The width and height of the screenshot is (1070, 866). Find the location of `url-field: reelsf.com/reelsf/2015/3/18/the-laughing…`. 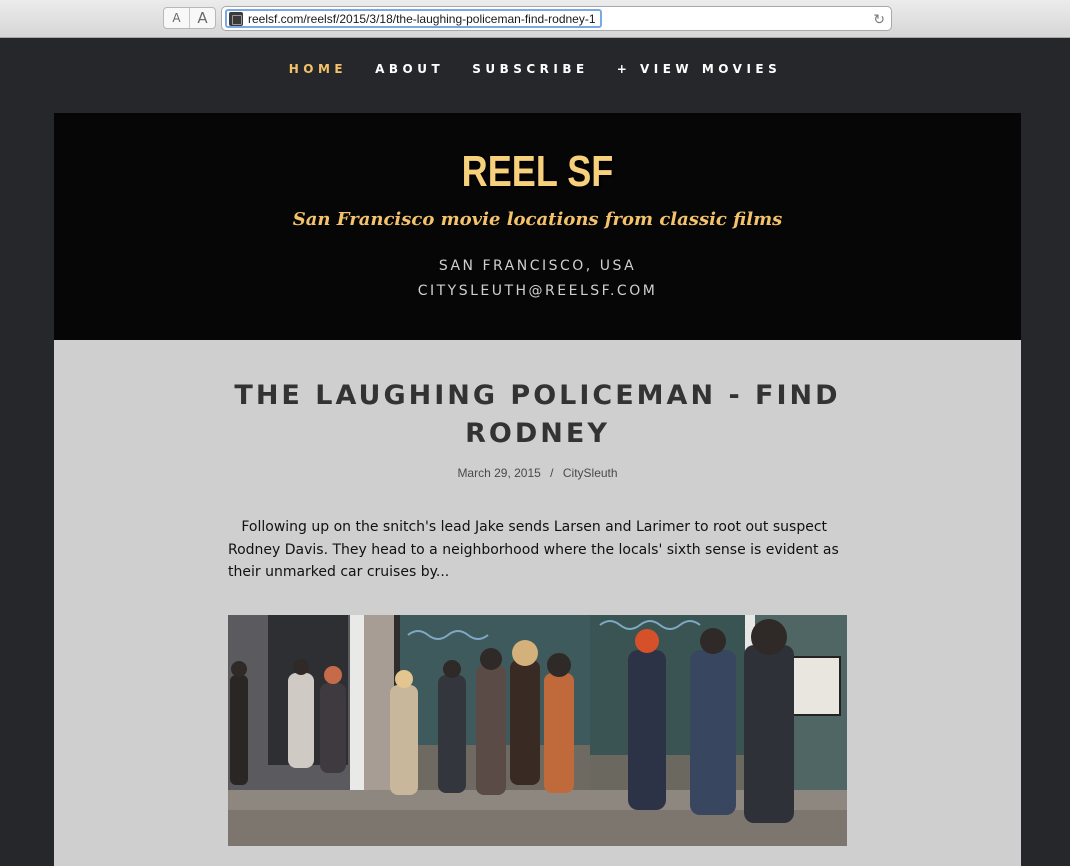

url-field: reelsf.com/reelsf/2015/3/18/the-laughing… is located at coordinates (413, 18).